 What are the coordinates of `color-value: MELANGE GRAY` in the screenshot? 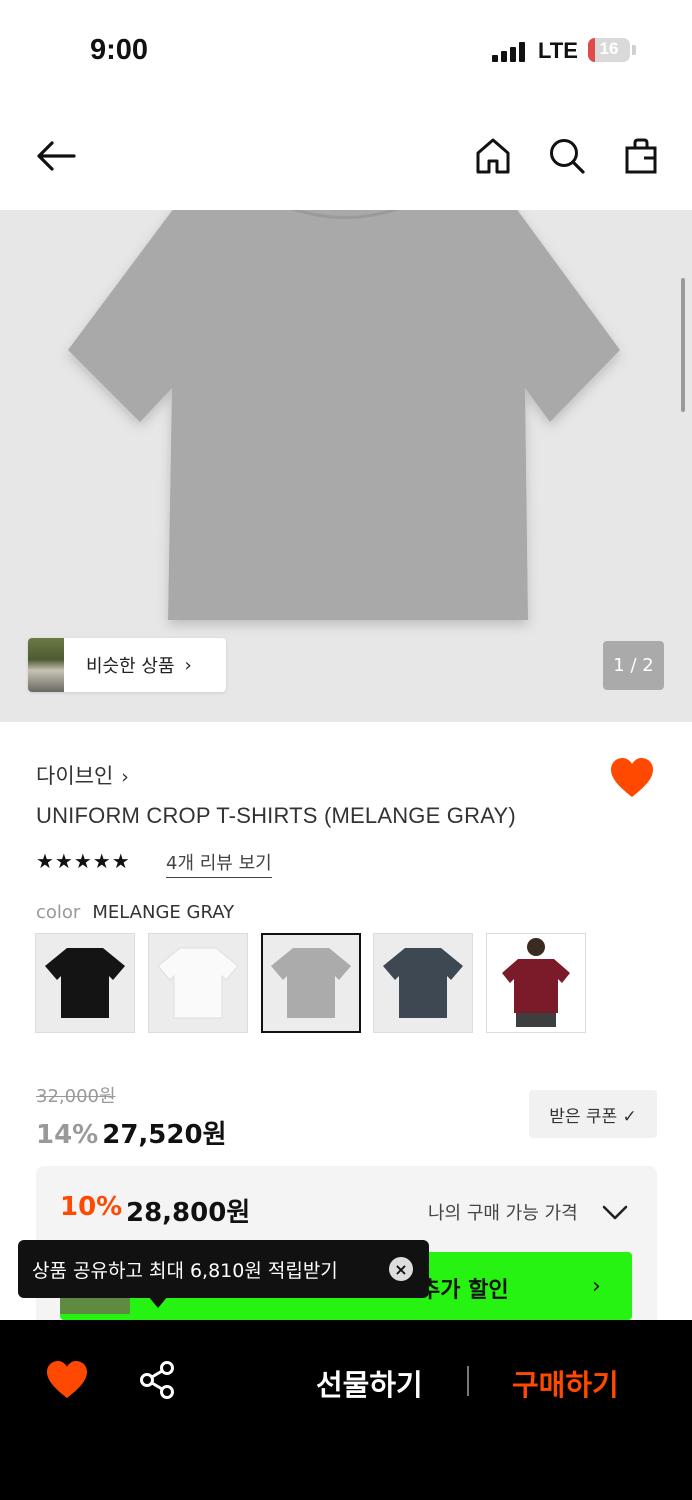 It's located at (163, 912).